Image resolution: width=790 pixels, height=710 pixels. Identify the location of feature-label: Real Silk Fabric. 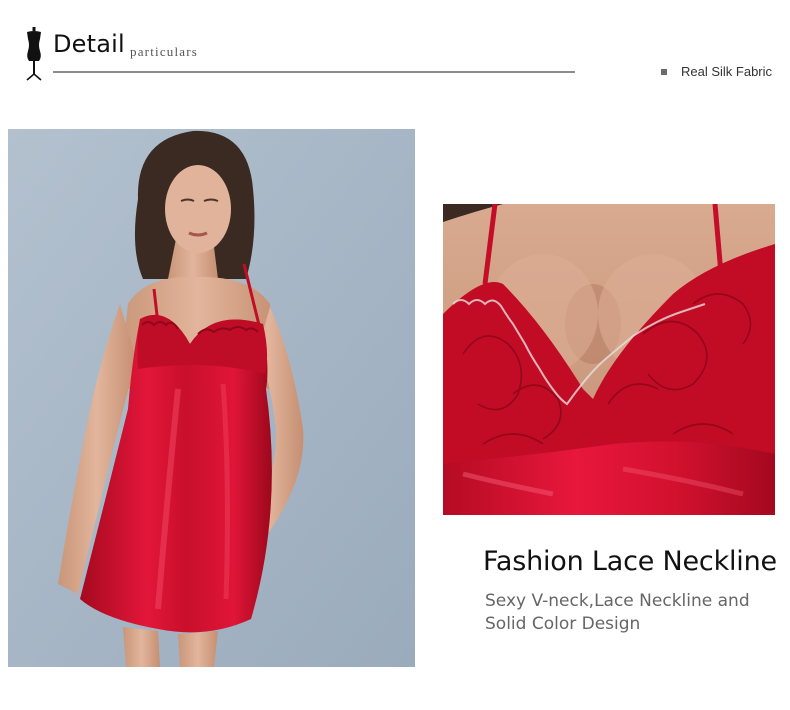
(727, 71).